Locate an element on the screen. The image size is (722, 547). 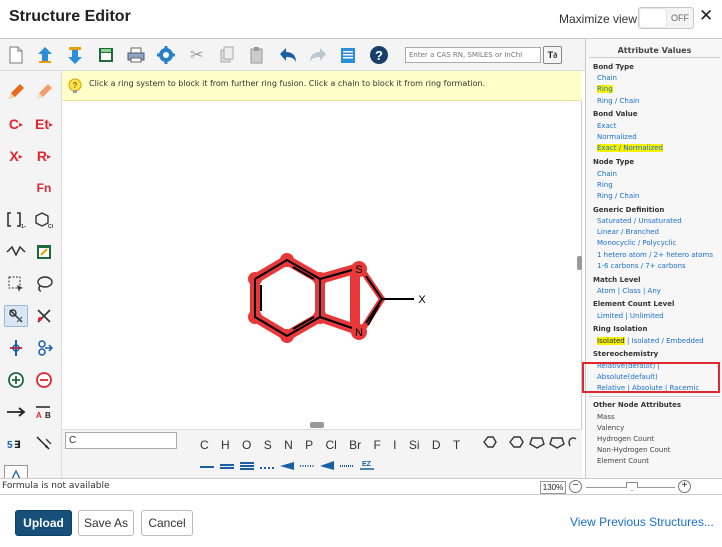
atom-button: F is located at coordinates (376, 445).